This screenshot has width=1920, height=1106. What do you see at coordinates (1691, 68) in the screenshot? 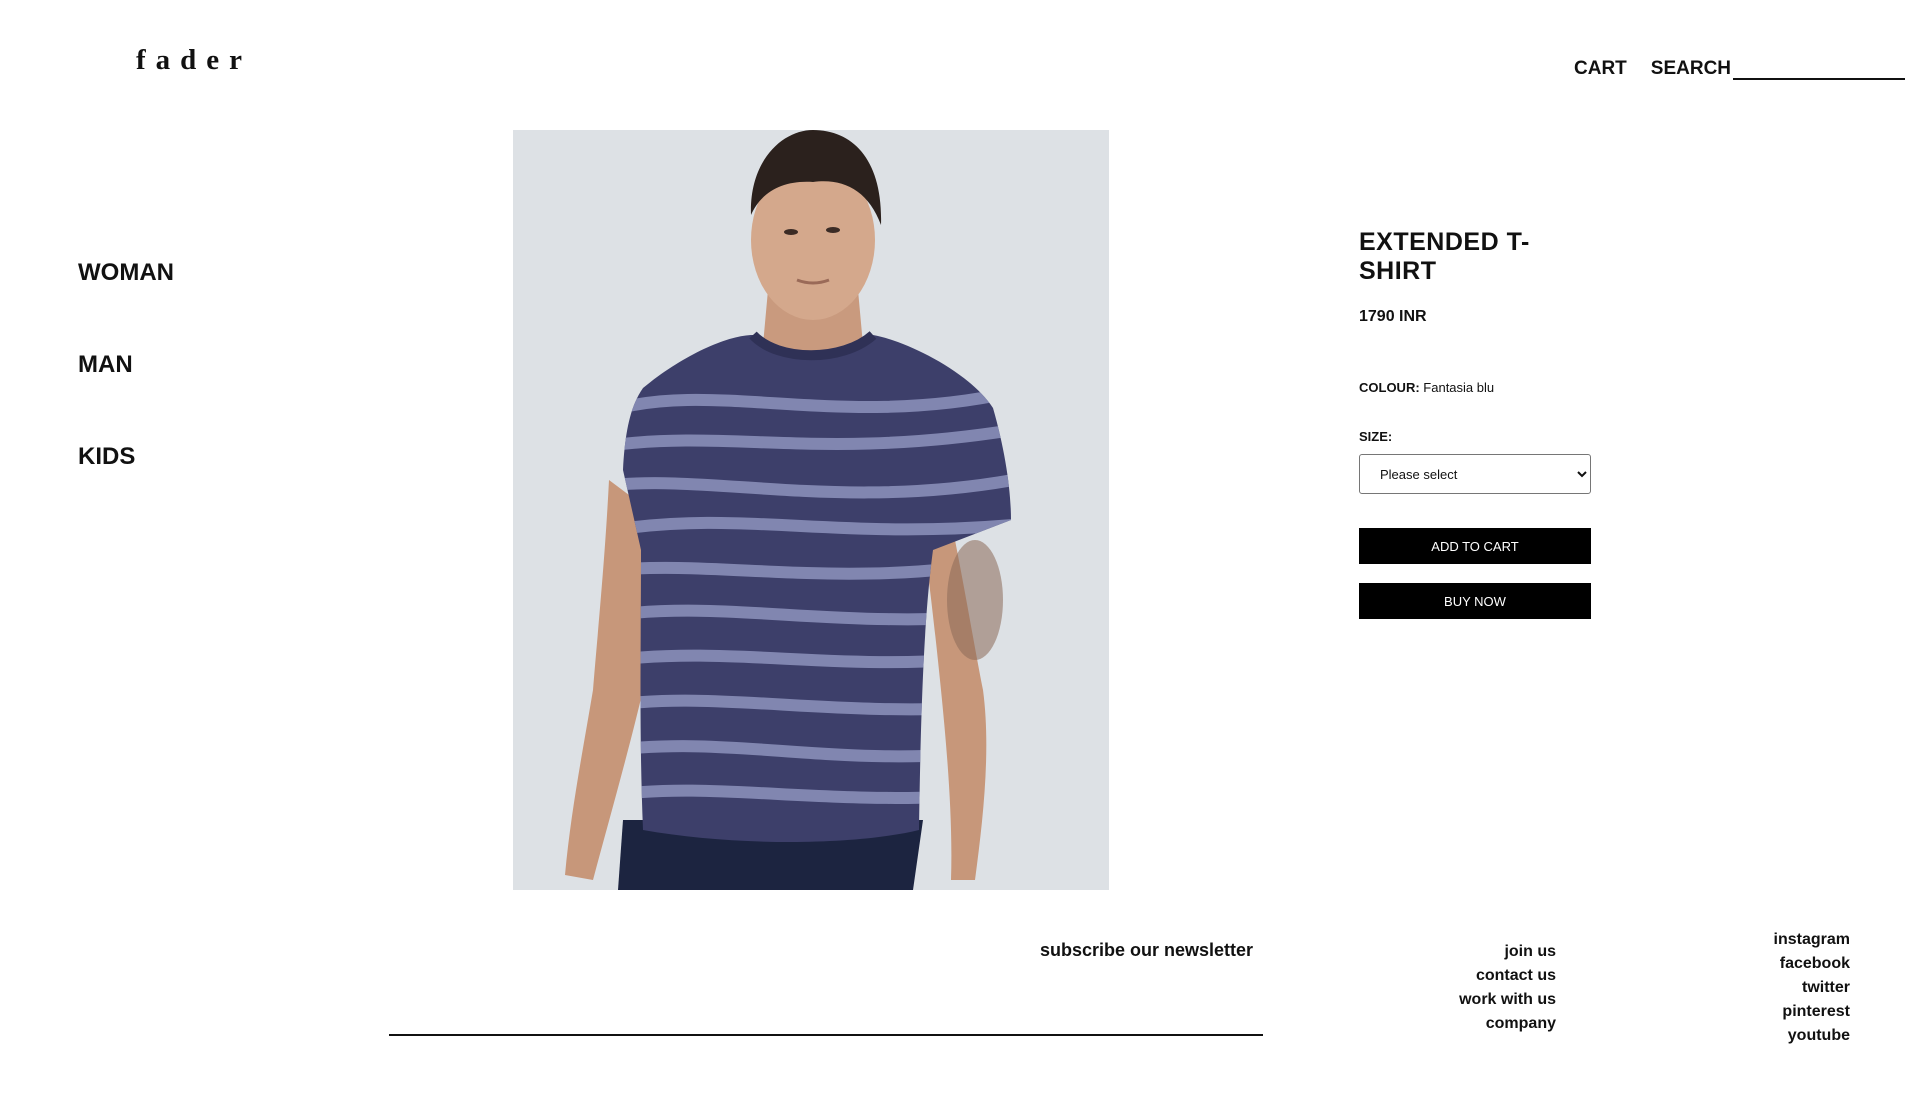
I see `search-label: SEARCH` at bounding box center [1691, 68].